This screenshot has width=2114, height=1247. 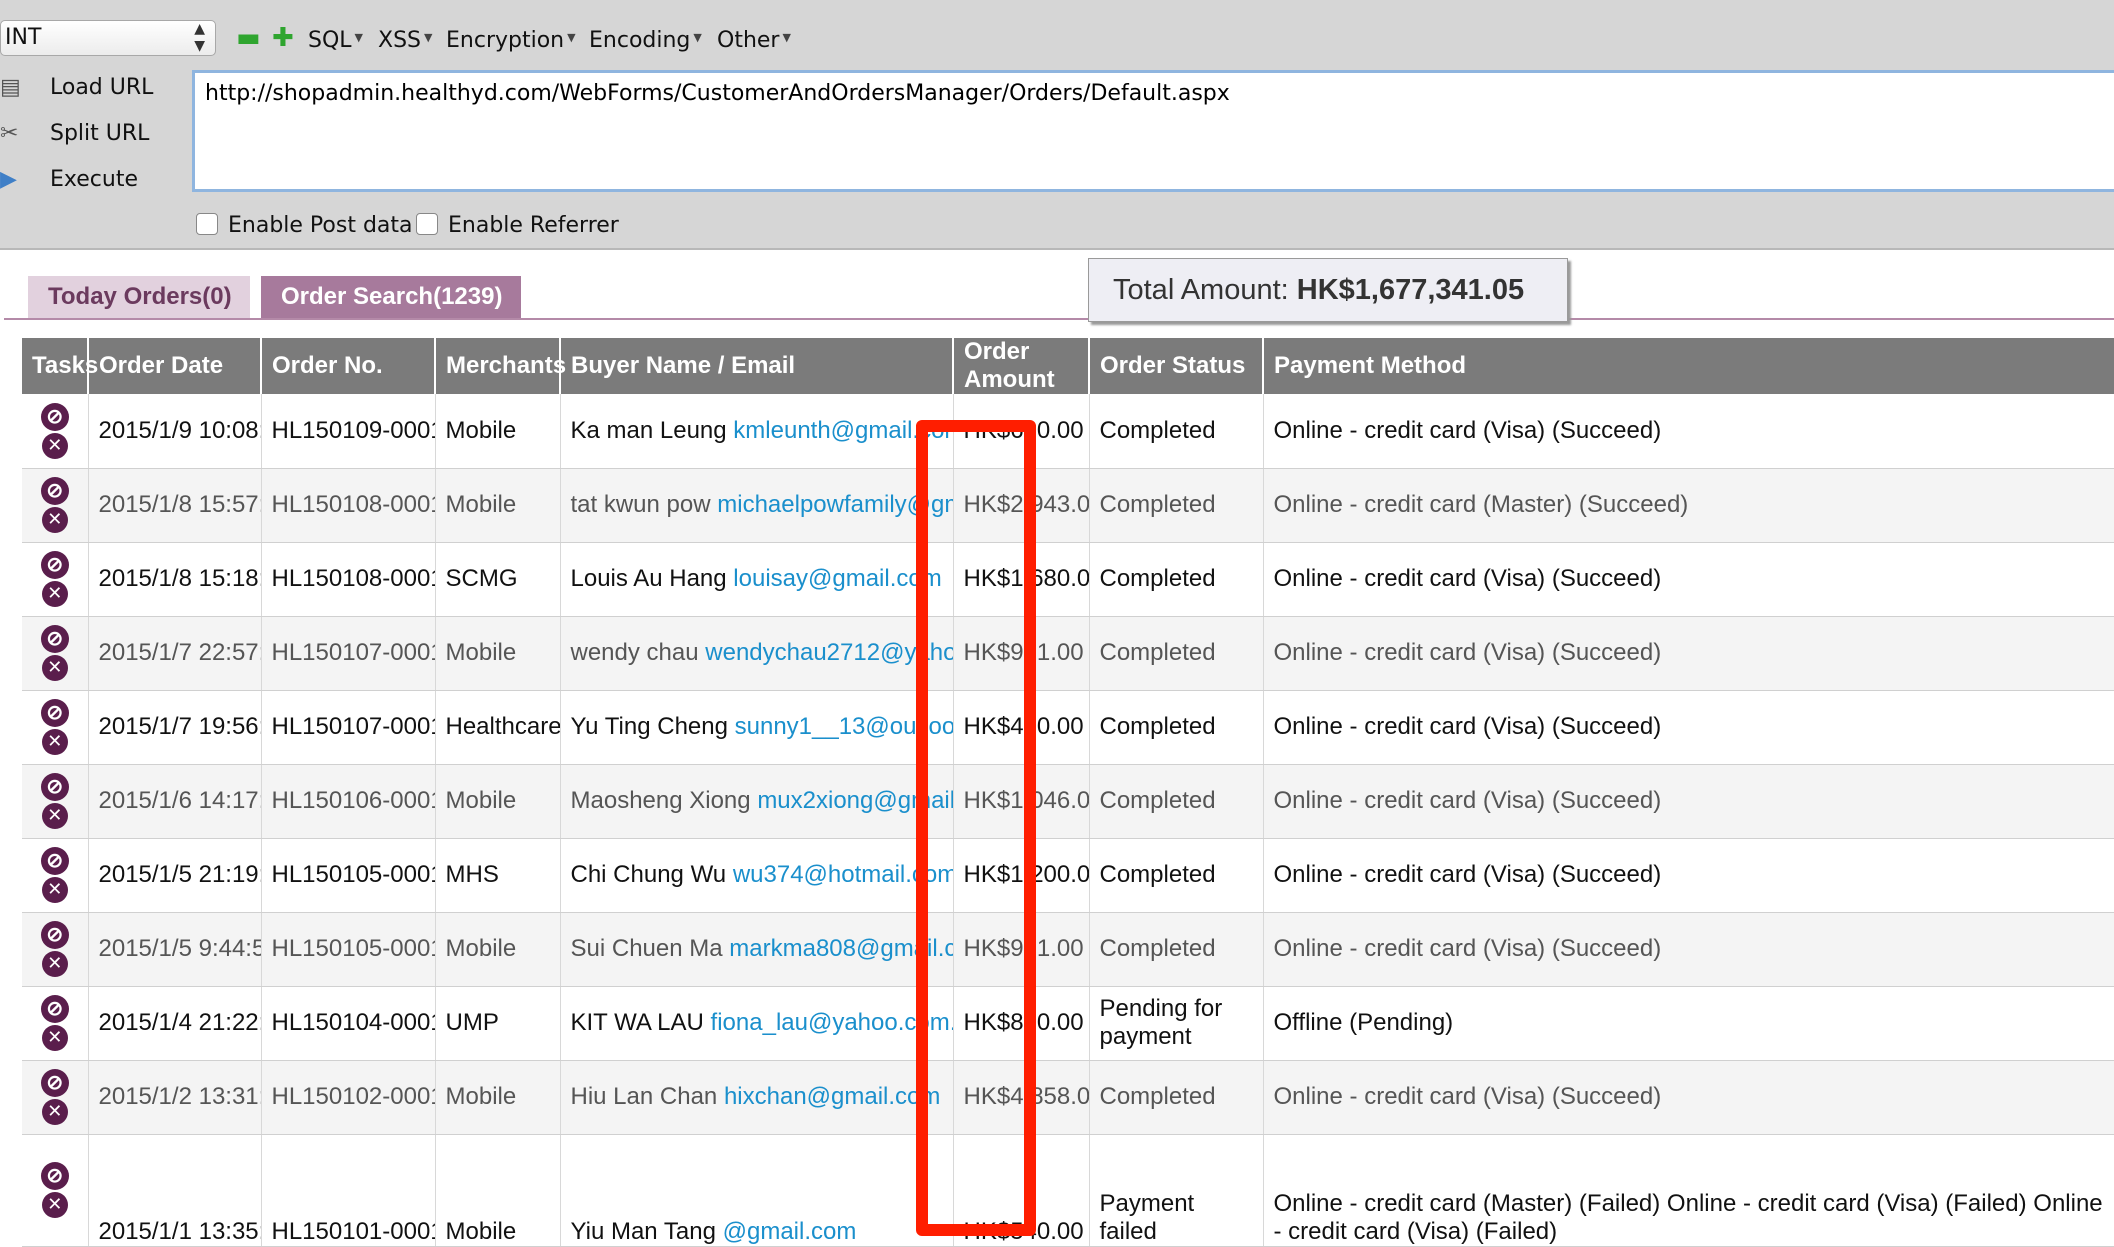 I want to click on menu-xss: XSS ▼, so click(x=405, y=39).